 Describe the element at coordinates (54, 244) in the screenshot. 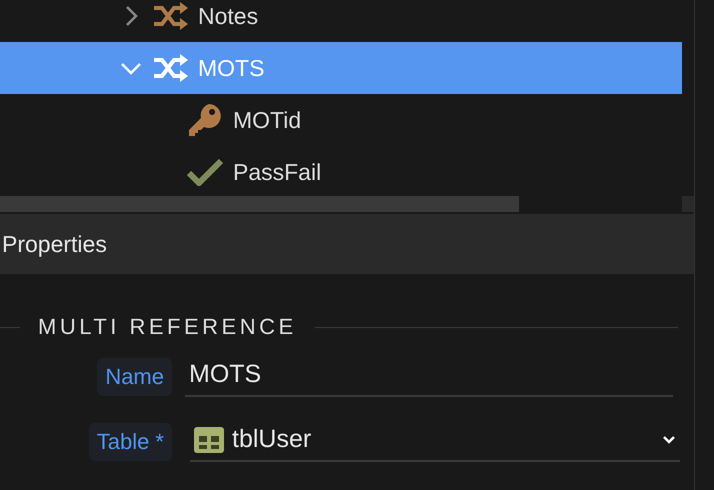

I see `panel-title: Properties` at that location.